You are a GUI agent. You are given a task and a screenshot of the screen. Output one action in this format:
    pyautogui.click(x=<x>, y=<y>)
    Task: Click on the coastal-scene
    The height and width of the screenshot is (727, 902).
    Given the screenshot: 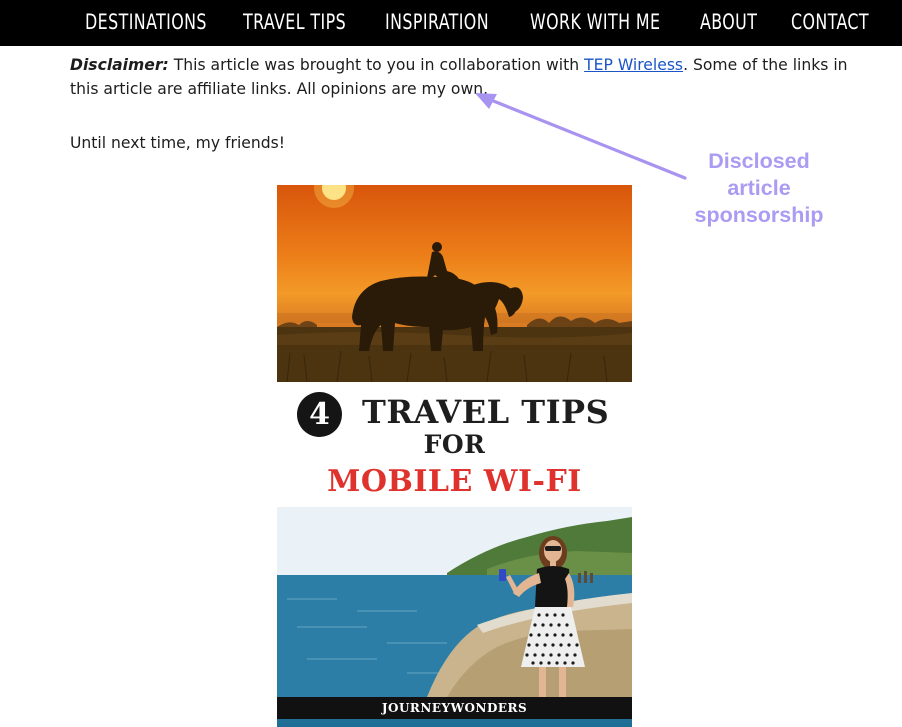 What is the action you would take?
    pyautogui.click(x=454, y=602)
    